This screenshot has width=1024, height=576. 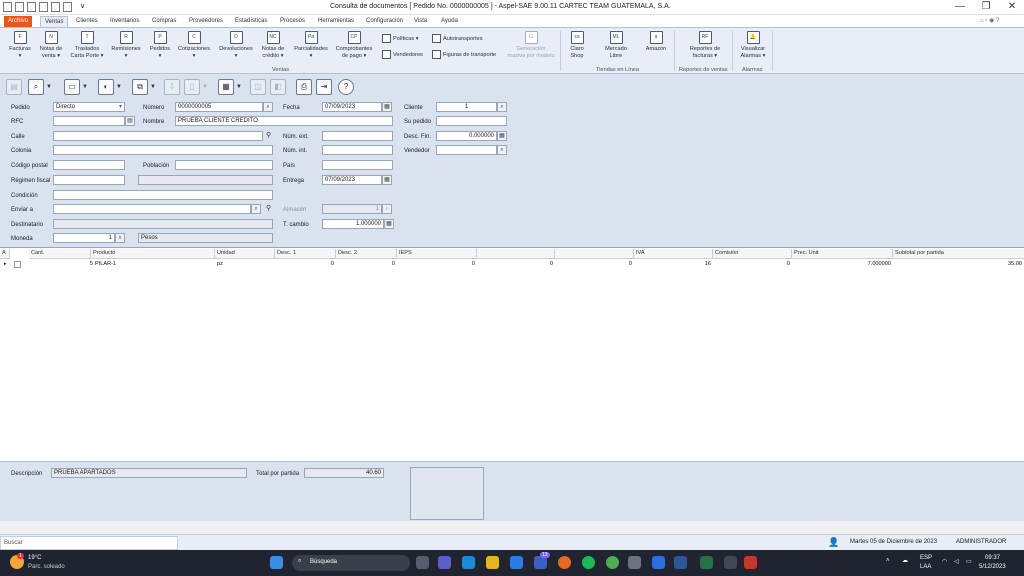 What do you see at coordinates (366, 254) in the screenshot?
I see `grid-header: Desc. 2` at bounding box center [366, 254].